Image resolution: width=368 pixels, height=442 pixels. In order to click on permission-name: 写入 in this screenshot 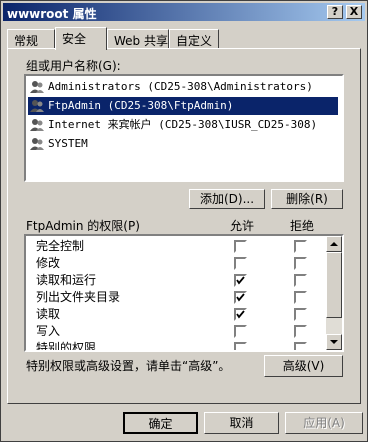, I will do `click(48, 331)`.